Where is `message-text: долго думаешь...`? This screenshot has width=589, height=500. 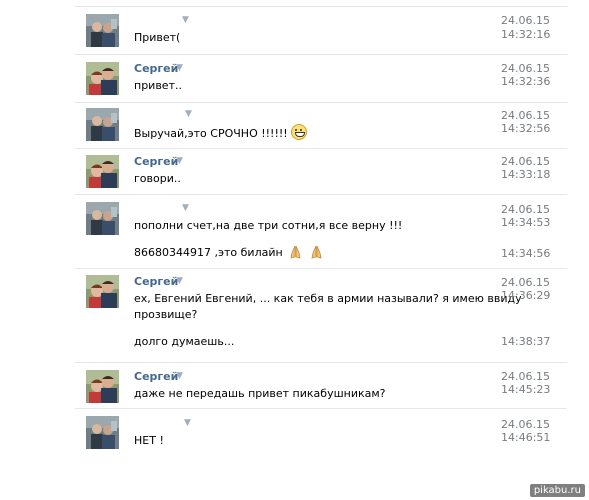
message-text: долго думаешь... is located at coordinates (184, 341).